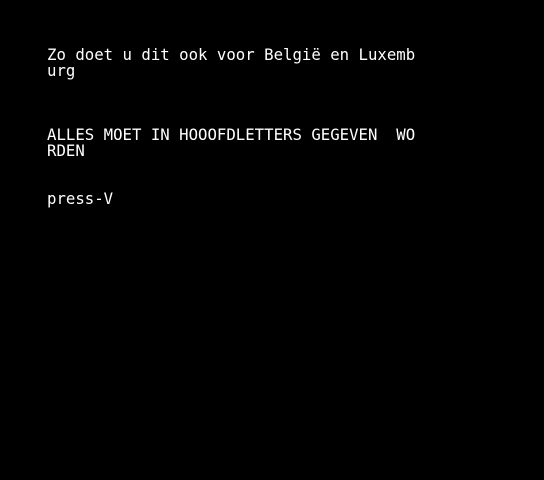 The width and height of the screenshot is (544, 480). Describe the element at coordinates (61, 70) in the screenshot. I see `instruction-line-2: urg` at that location.